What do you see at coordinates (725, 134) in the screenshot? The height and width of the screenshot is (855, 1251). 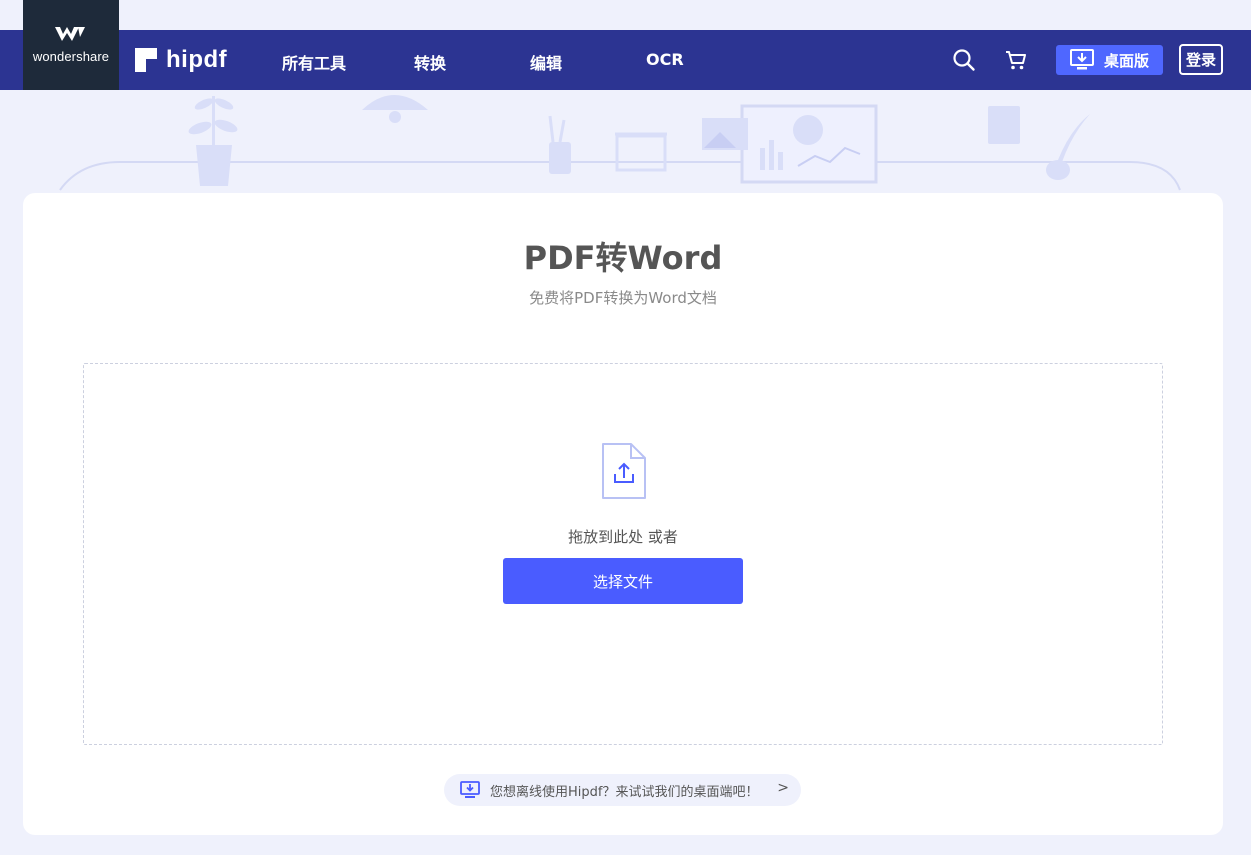 I see `picture-illustration` at bounding box center [725, 134].